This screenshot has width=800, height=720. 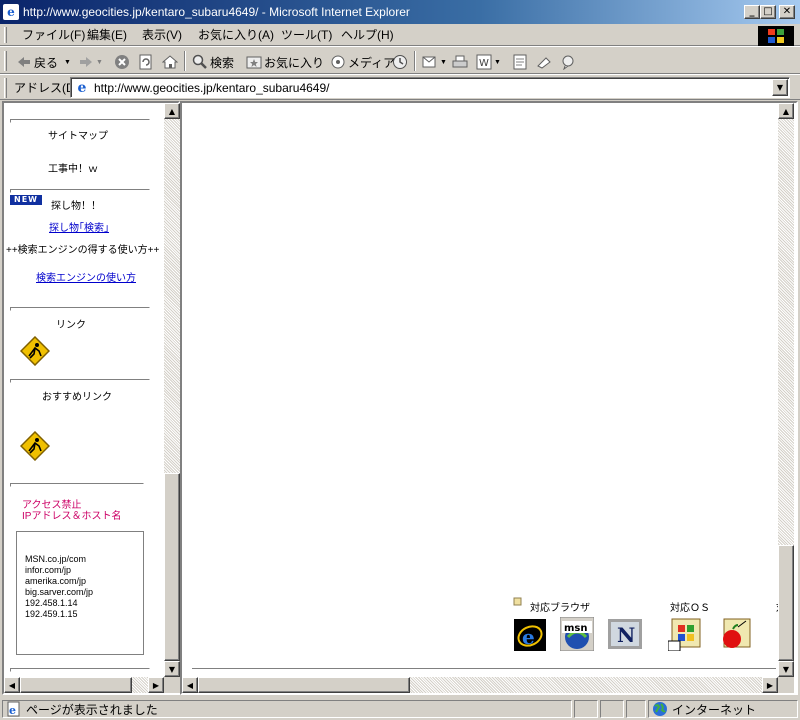 I want to click on stop-button, so click(x=123, y=62).